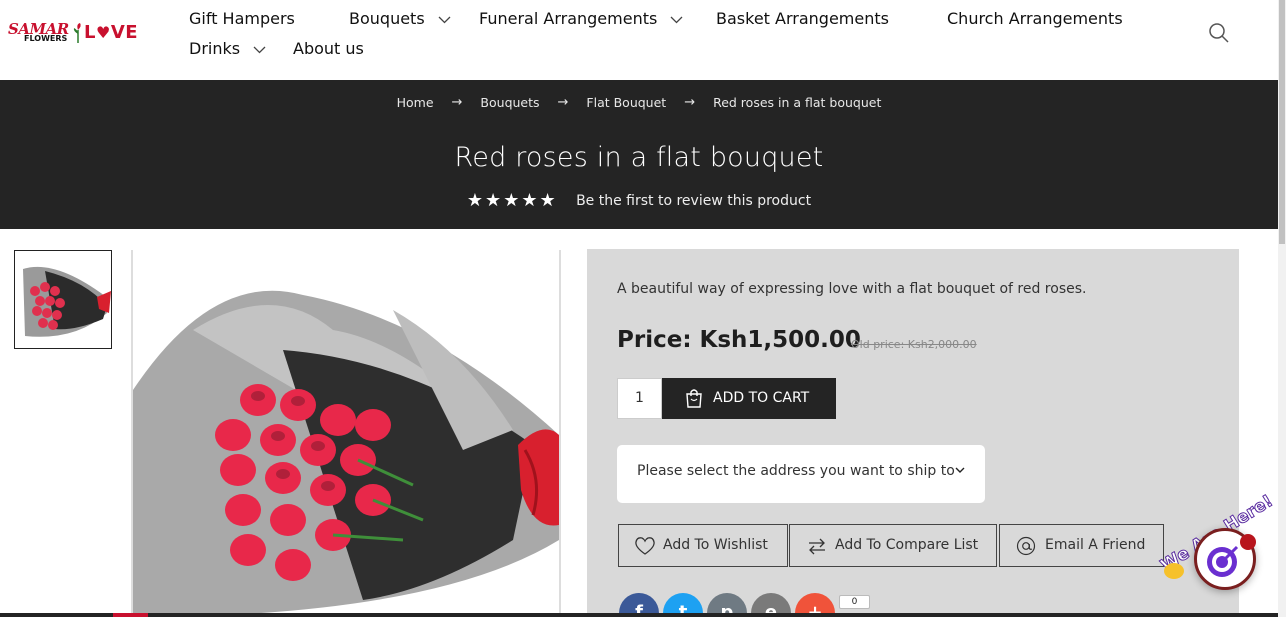 This screenshot has height=617, width=1286. I want to click on email-friend-label: Email A Friend, so click(1095, 545).